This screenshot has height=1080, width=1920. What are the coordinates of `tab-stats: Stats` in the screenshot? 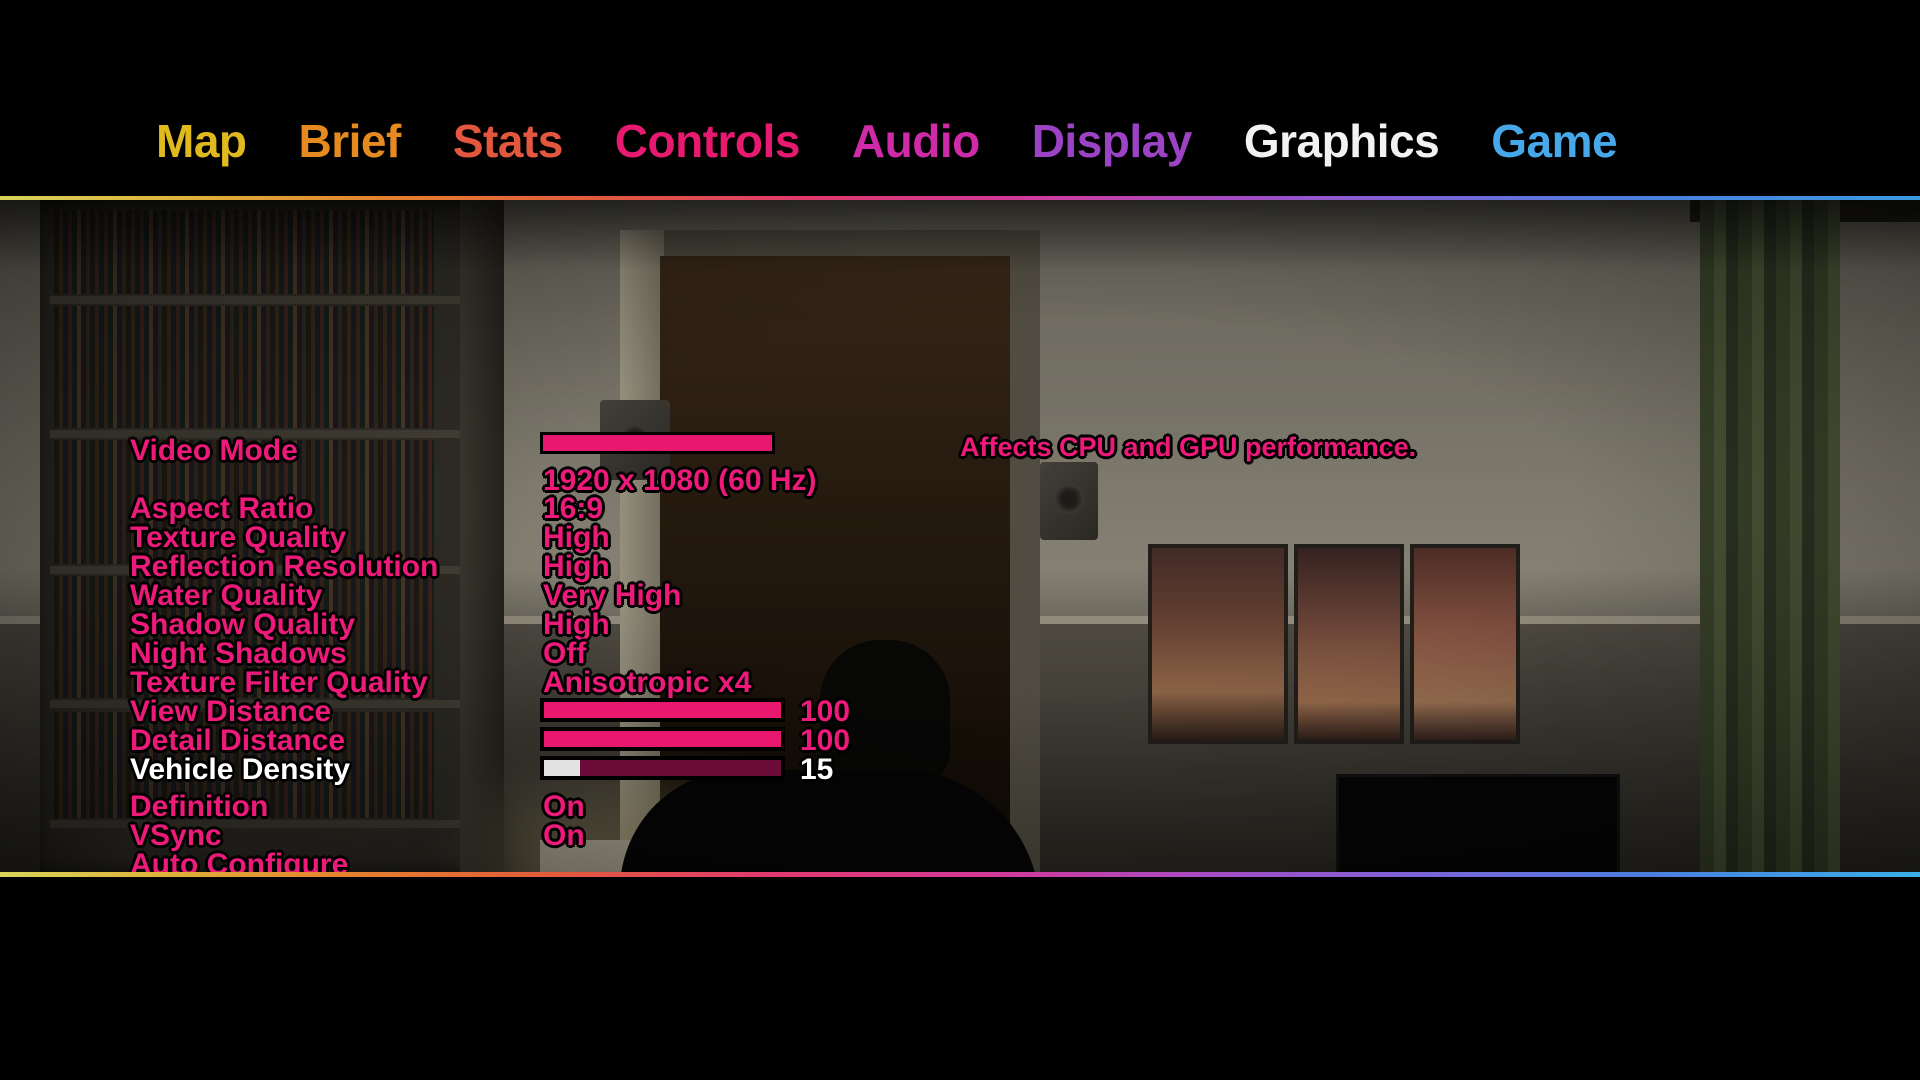 It's located at (508, 141).